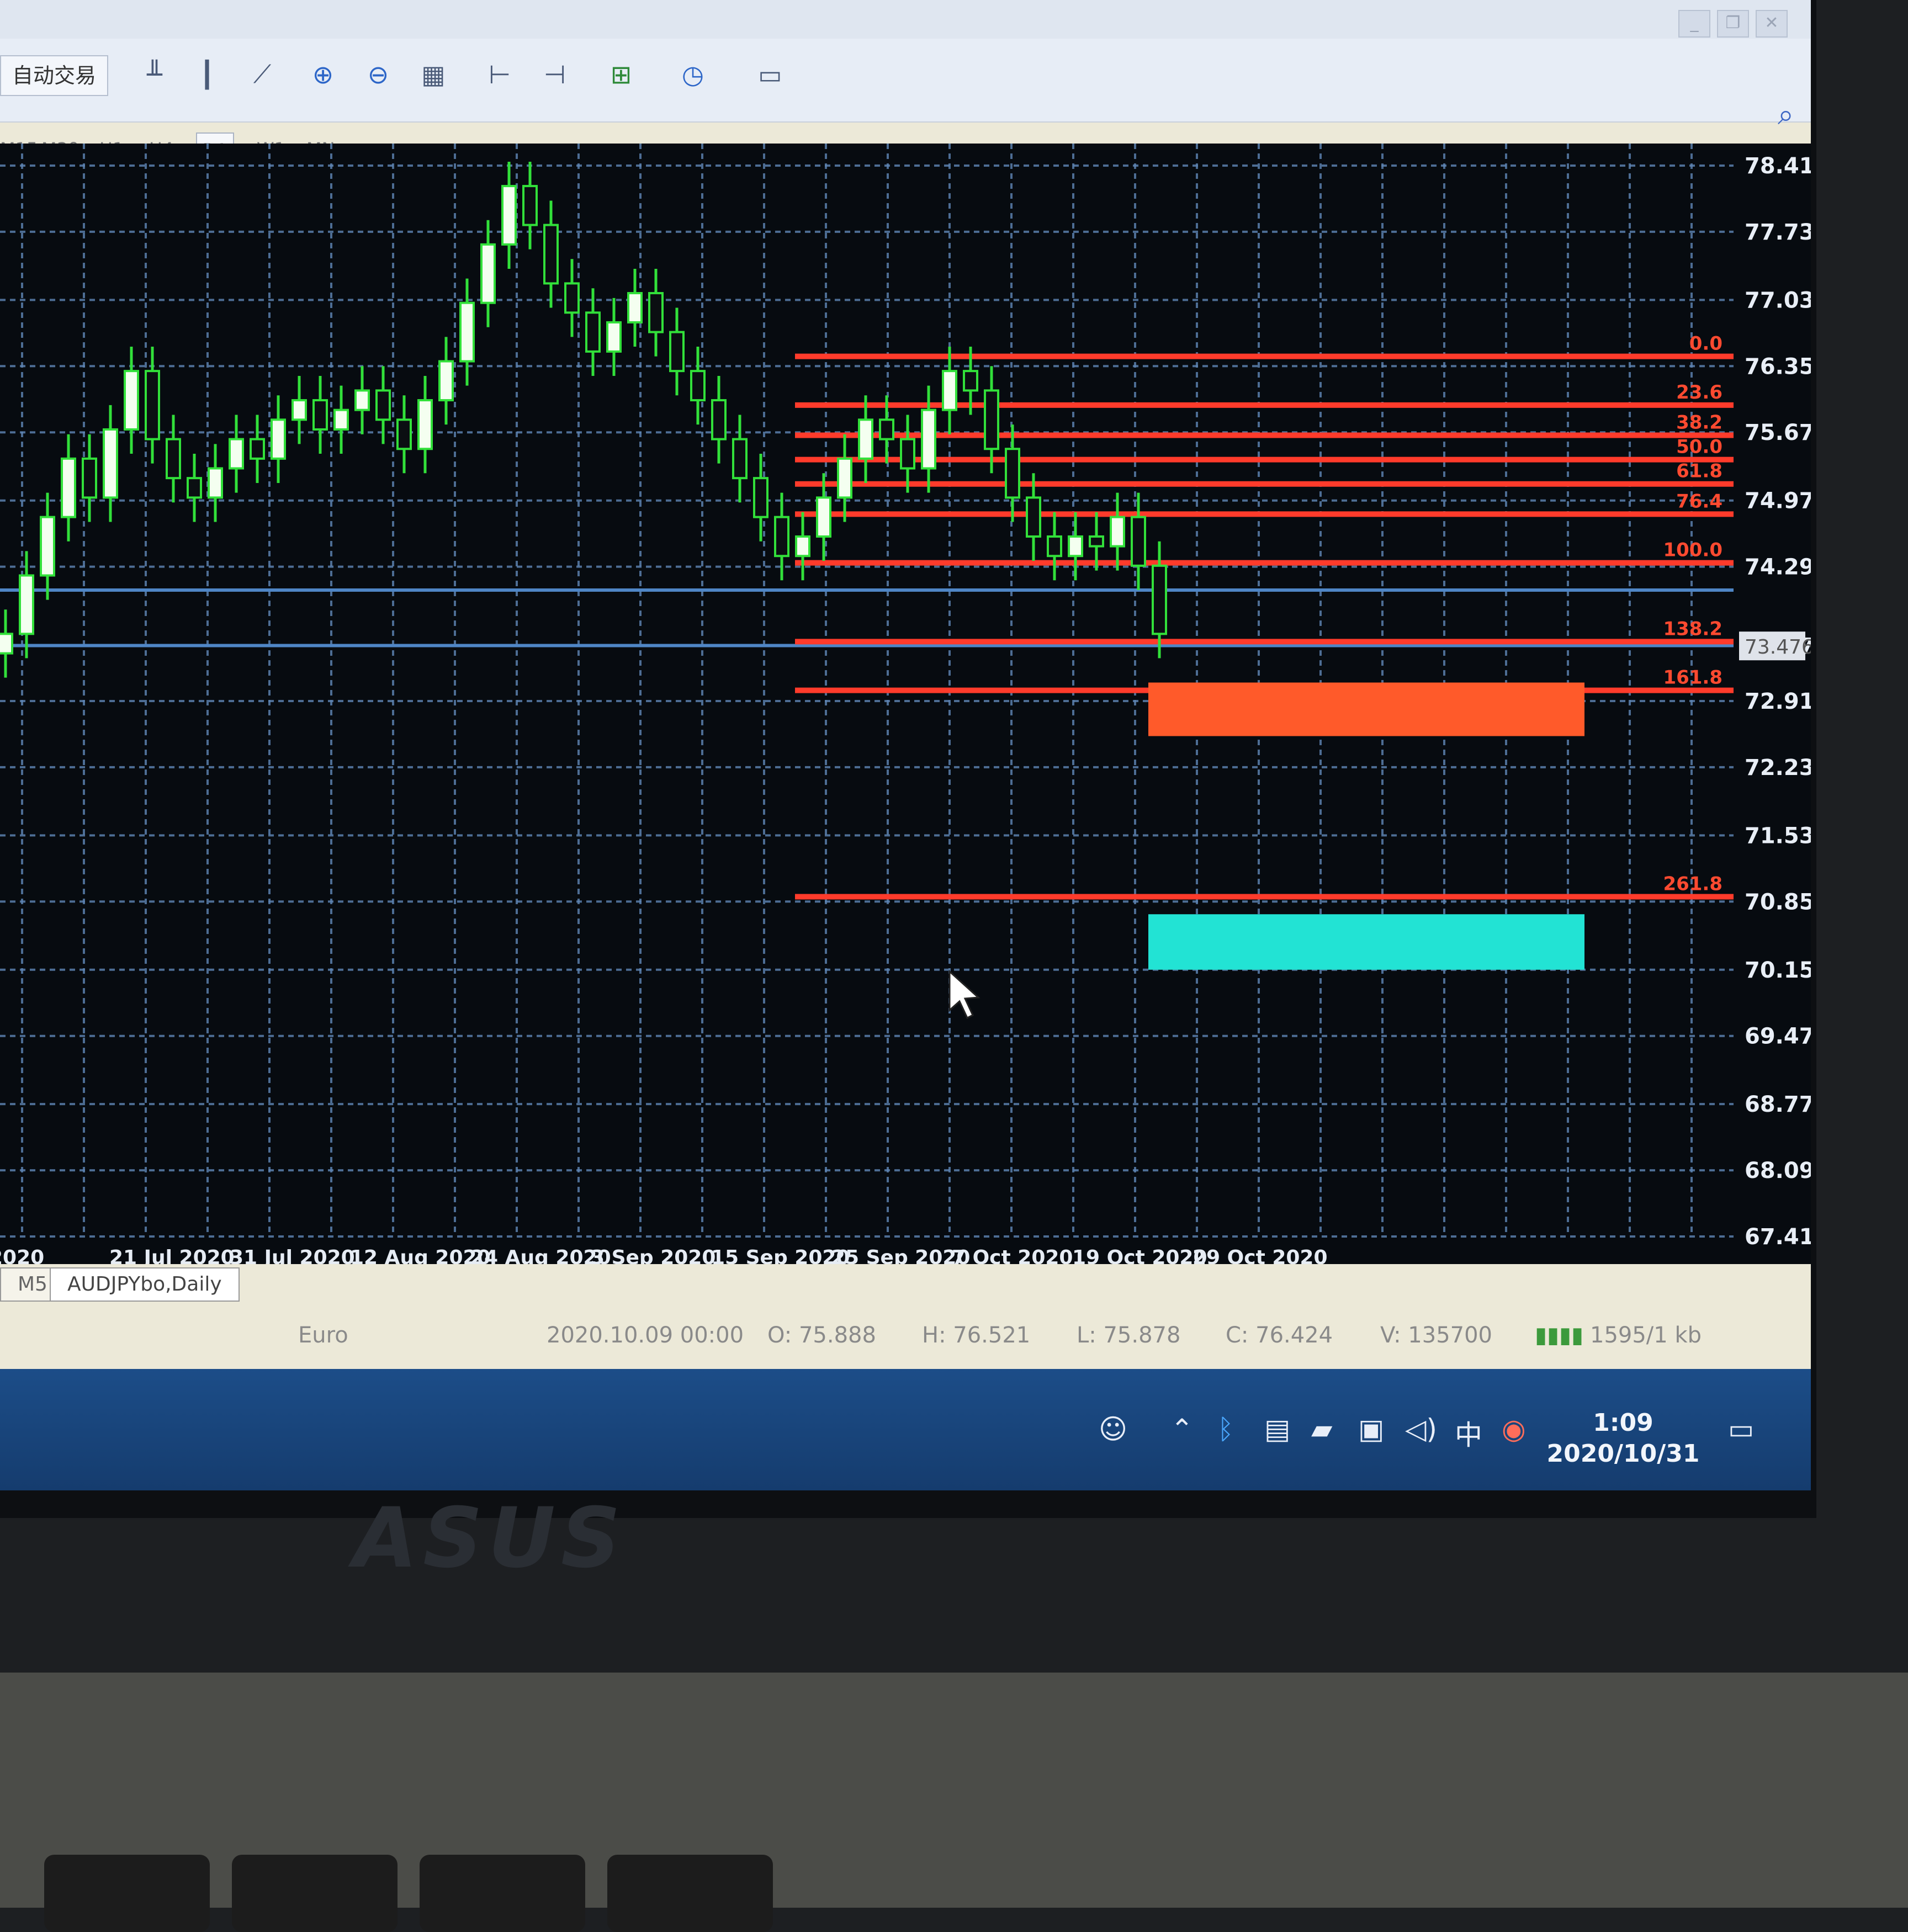 This screenshot has width=1908, height=1932. What do you see at coordinates (1699, 392) in the screenshot?
I see `fibonacci-level-label: 23.6` at bounding box center [1699, 392].